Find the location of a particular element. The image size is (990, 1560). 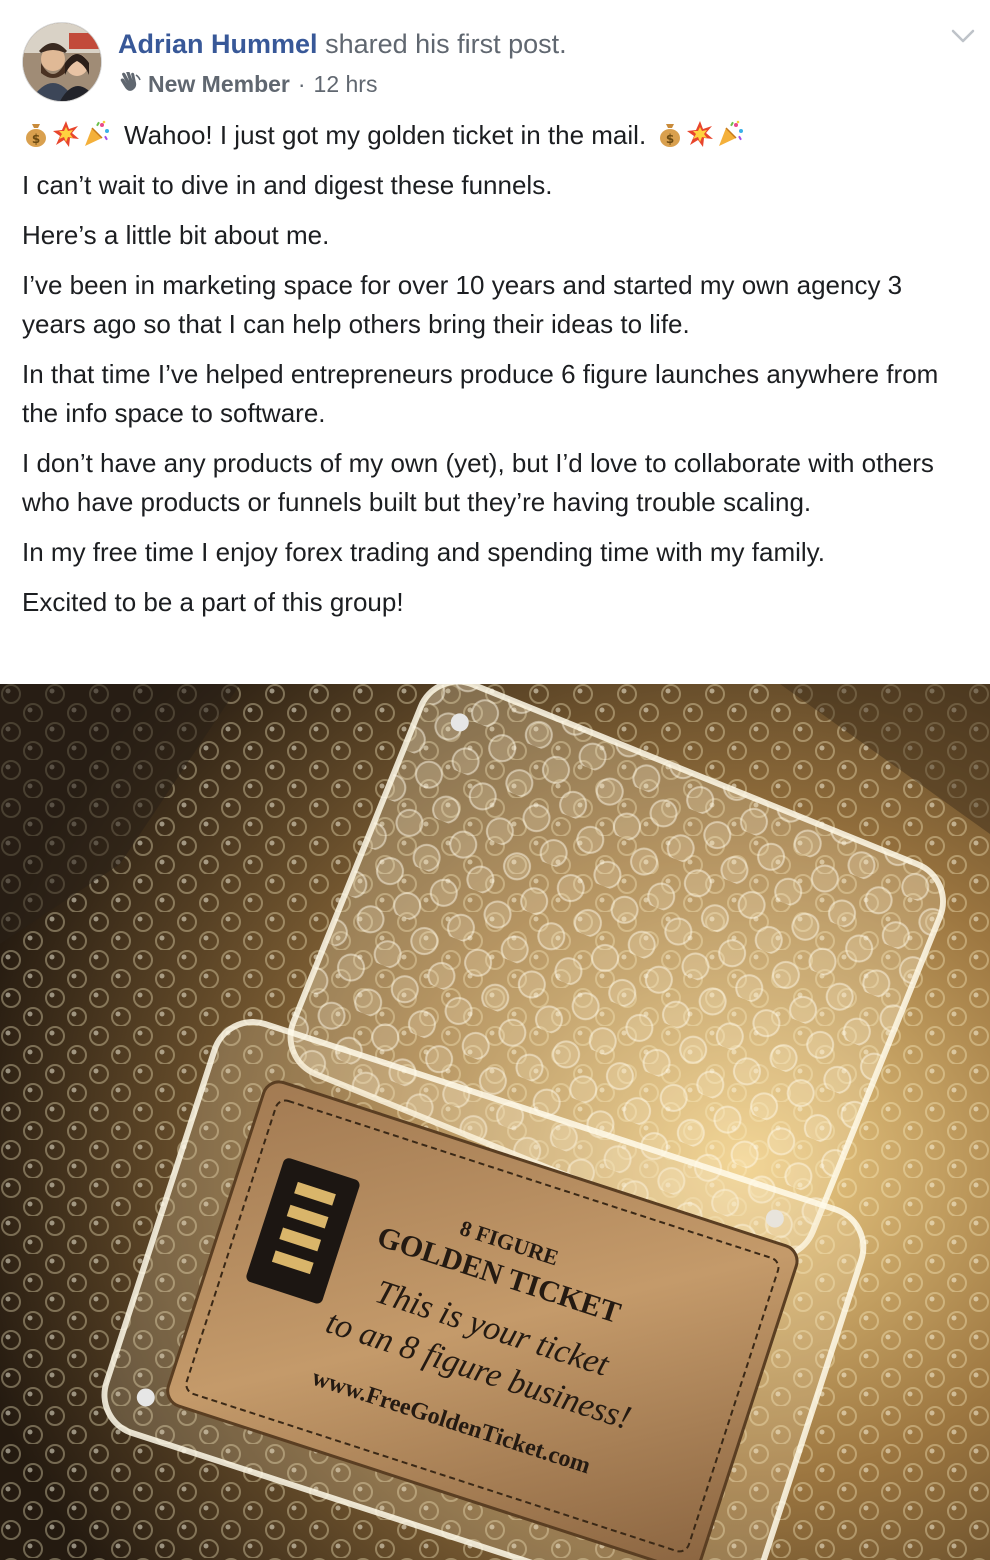

author-name: Adrian Hummel is located at coordinates (218, 44).